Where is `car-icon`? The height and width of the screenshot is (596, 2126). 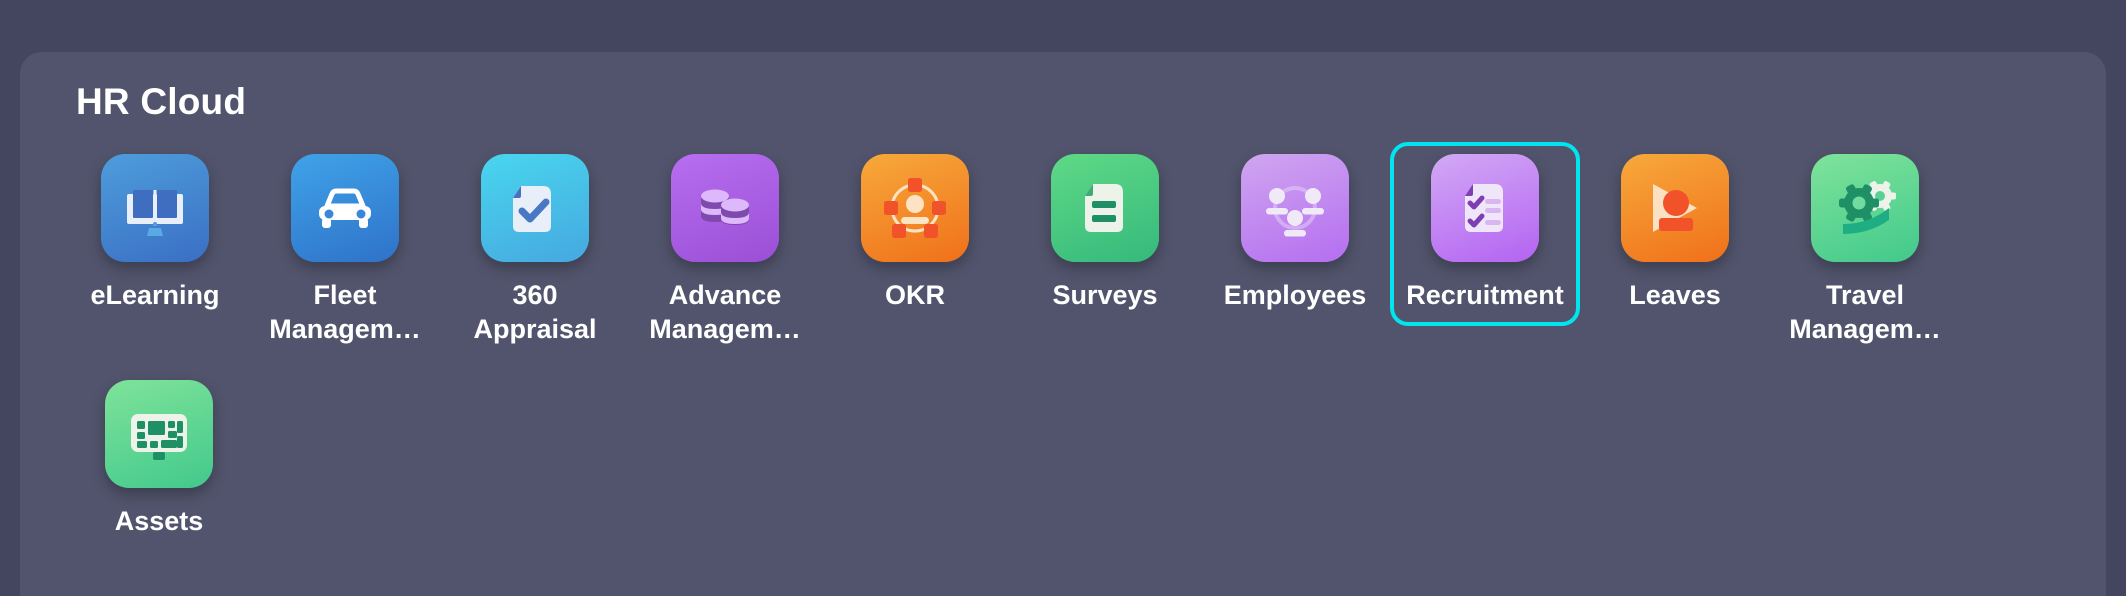 car-icon is located at coordinates (345, 208).